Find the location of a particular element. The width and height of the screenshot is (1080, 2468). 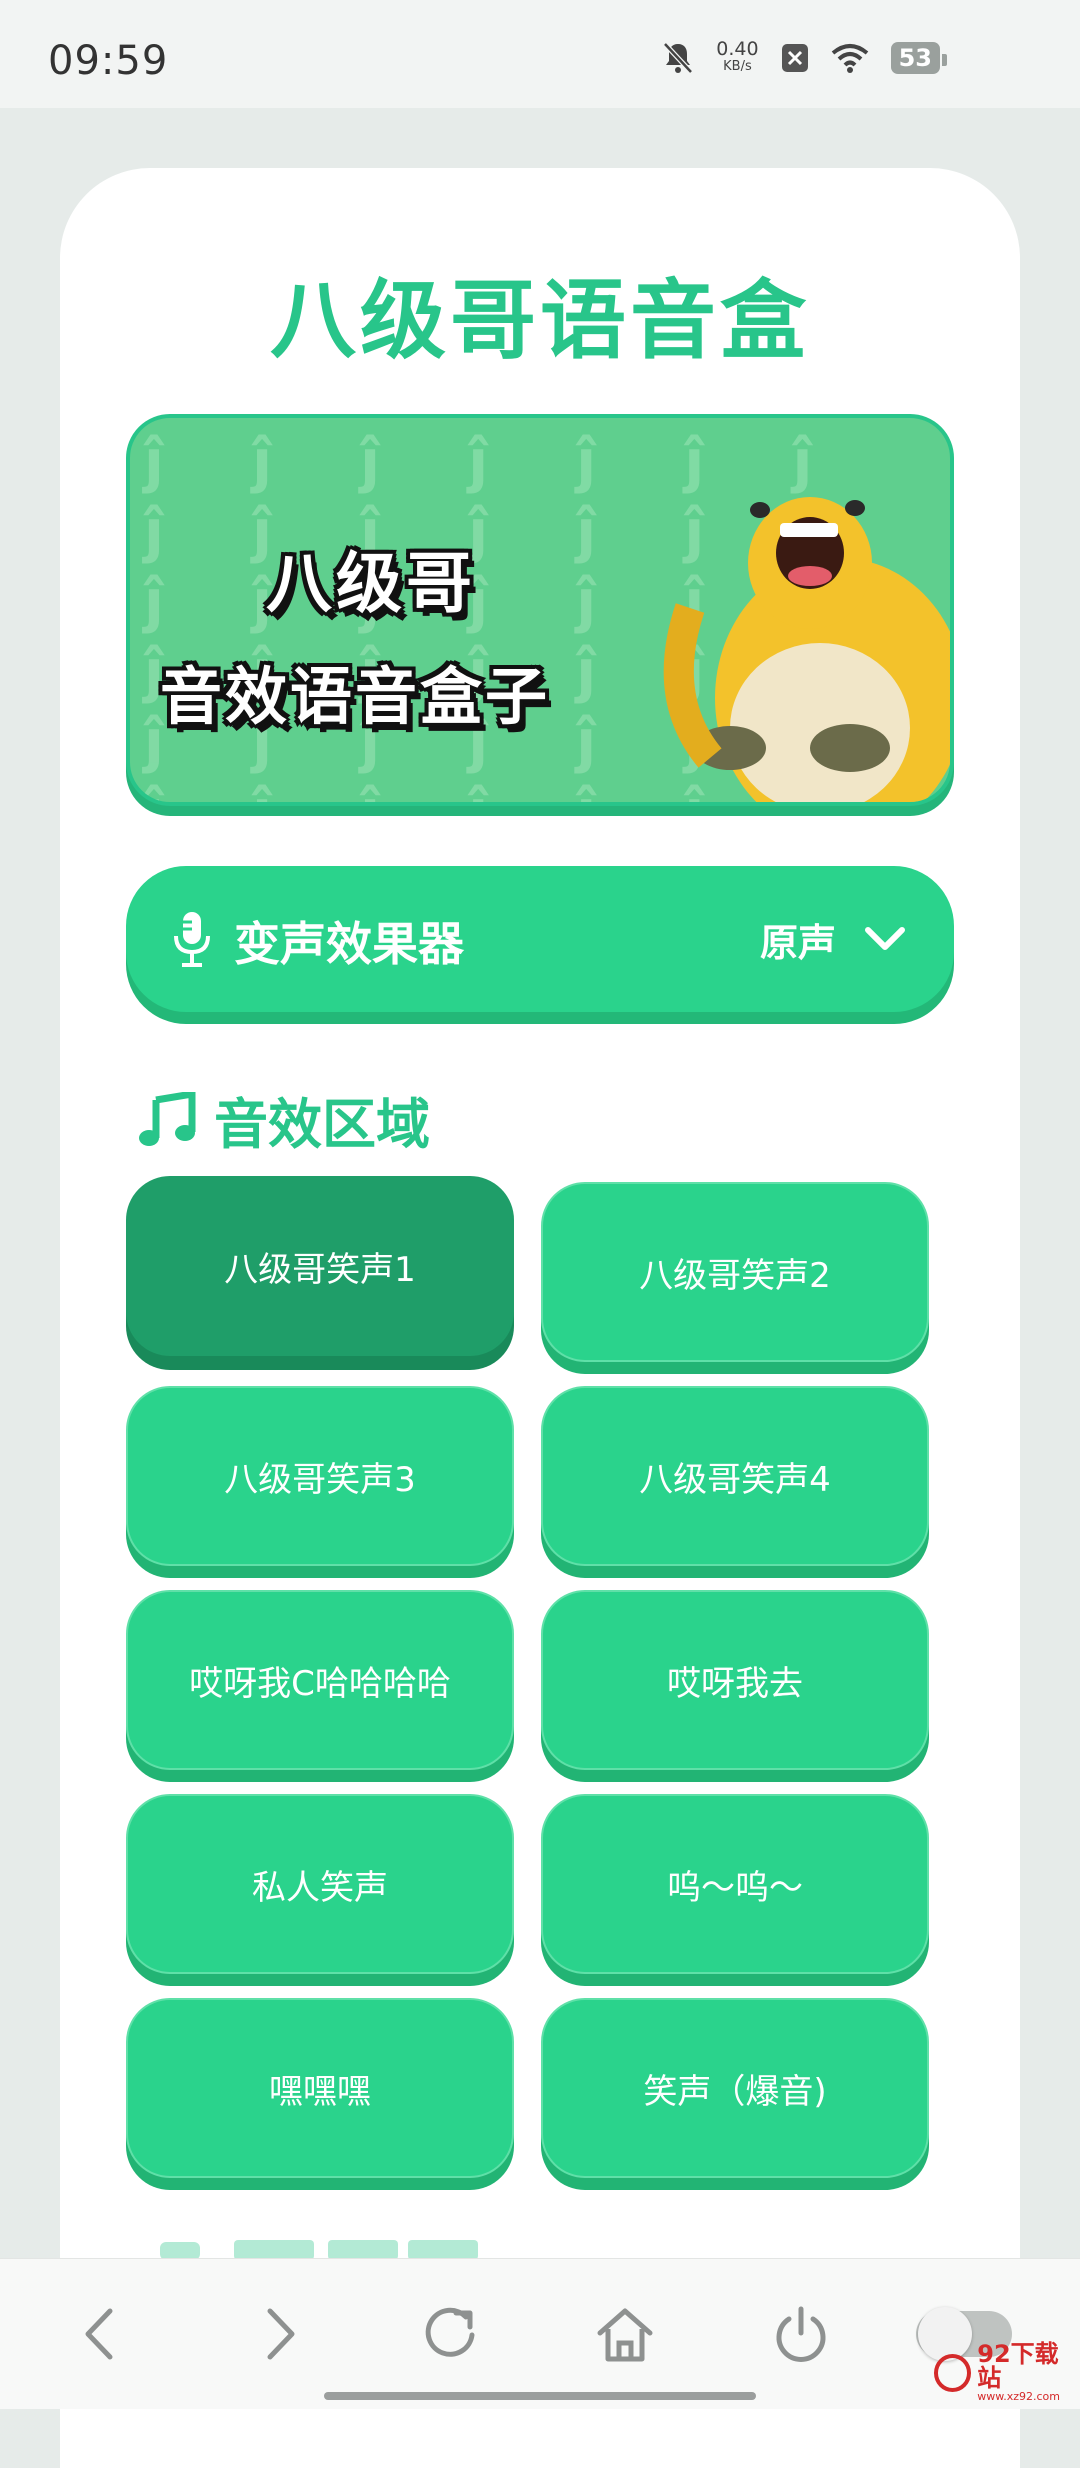

voice-changer-value: 原声 is located at coordinates (797, 943).